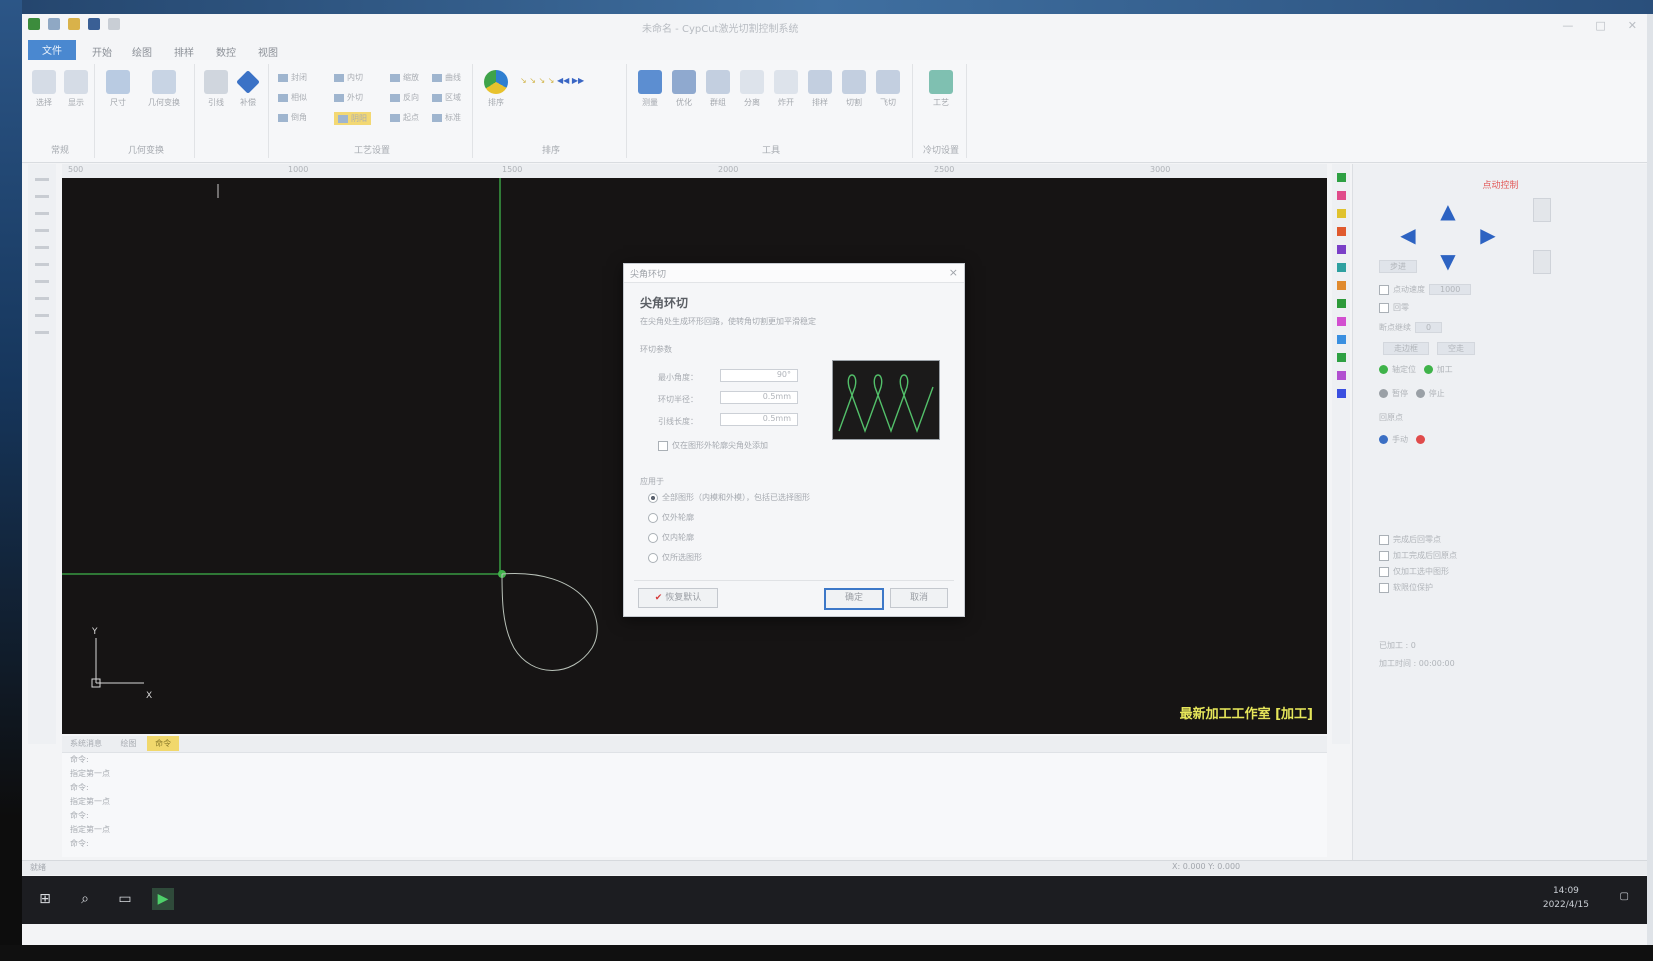 The width and height of the screenshot is (1653, 961). What do you see at coordinates (1567, 25) in the screenshot?
I see `minimize-icon: —` at bounding box center [1567, 25].